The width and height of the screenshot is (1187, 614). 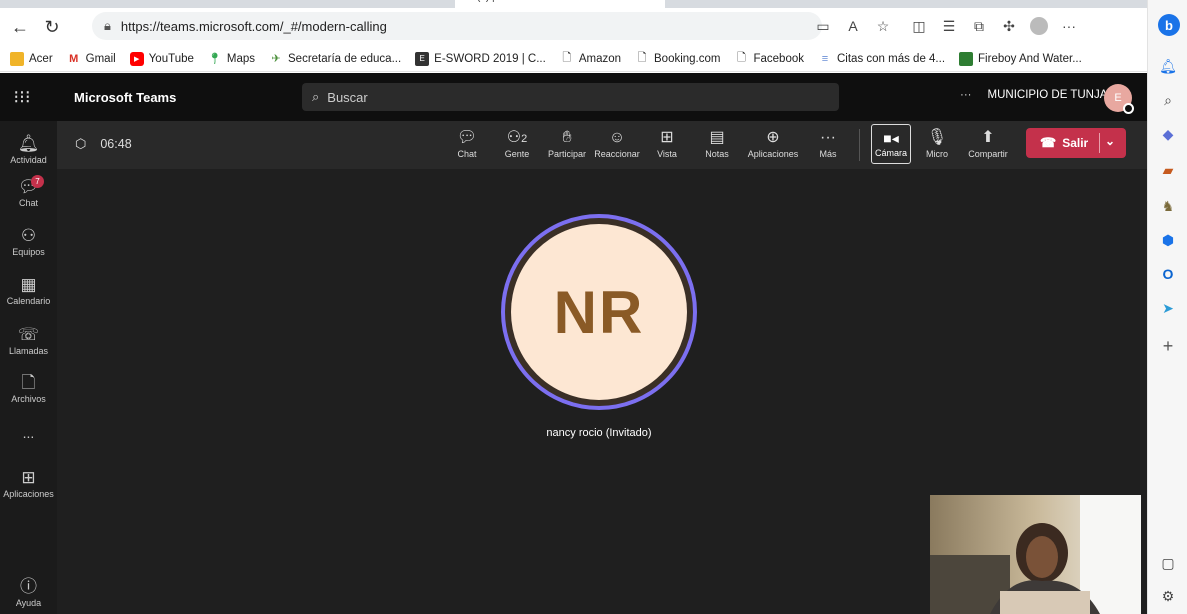 I want to click on notes-button: ▤ Notas, so click(x=717, y=143).